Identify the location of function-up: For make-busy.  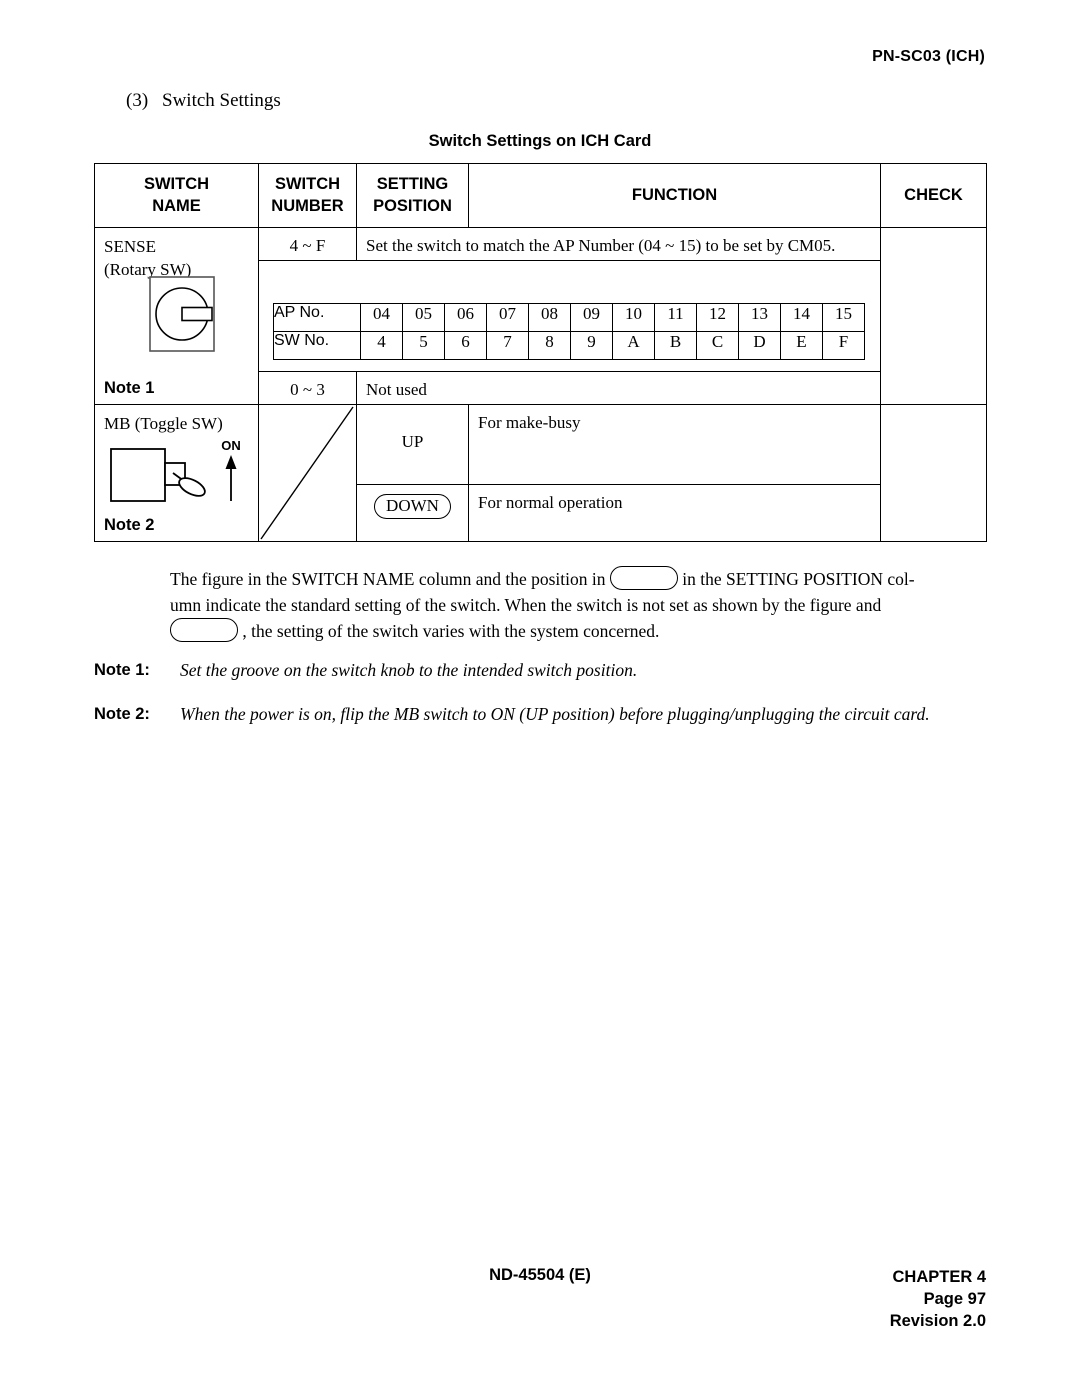
(529, 422).